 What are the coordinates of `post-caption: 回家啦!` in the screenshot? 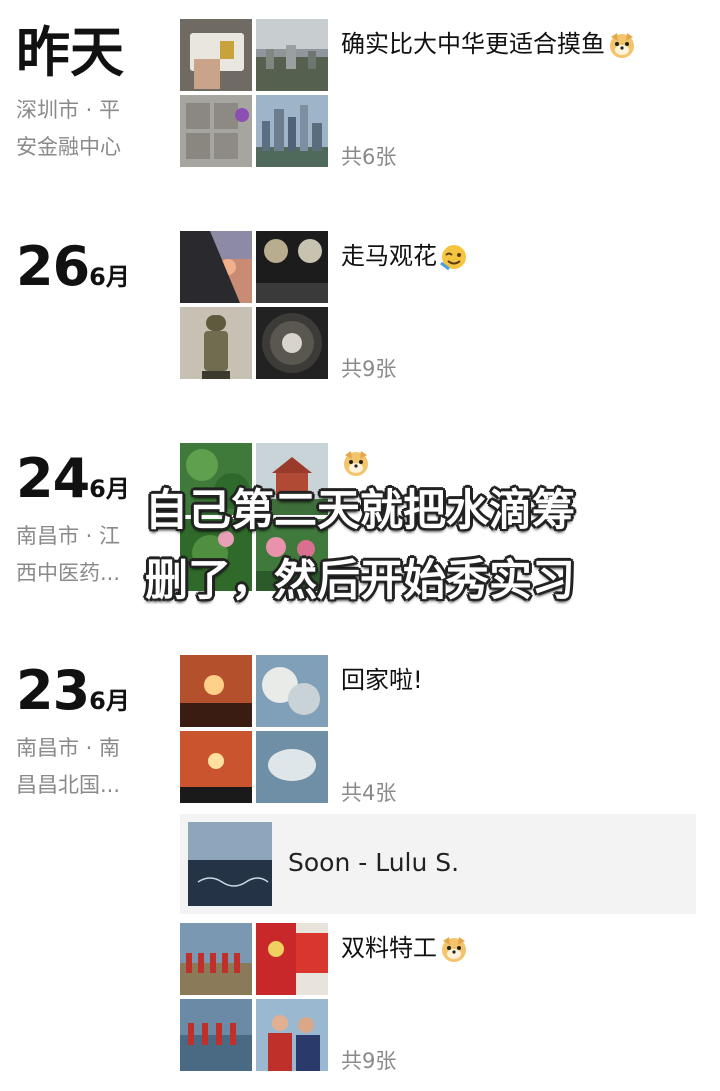 It's located at (382, 677).